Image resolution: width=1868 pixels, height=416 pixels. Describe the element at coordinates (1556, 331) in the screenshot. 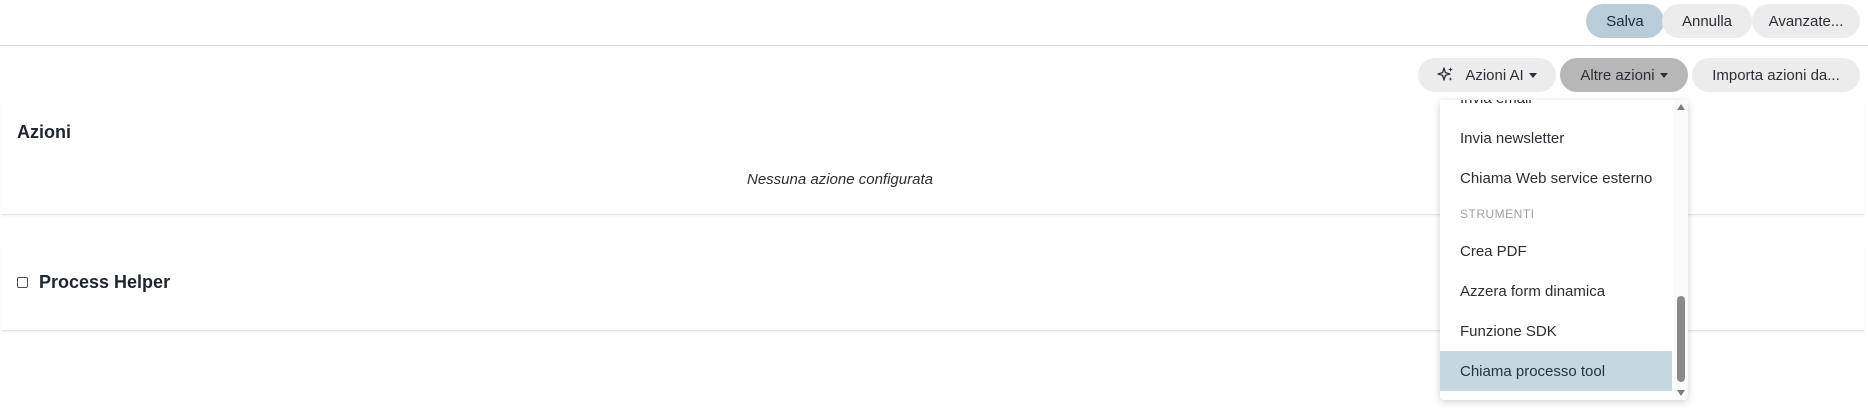

I see `menu-item-sdk-function: Funzione SDK` at that location.